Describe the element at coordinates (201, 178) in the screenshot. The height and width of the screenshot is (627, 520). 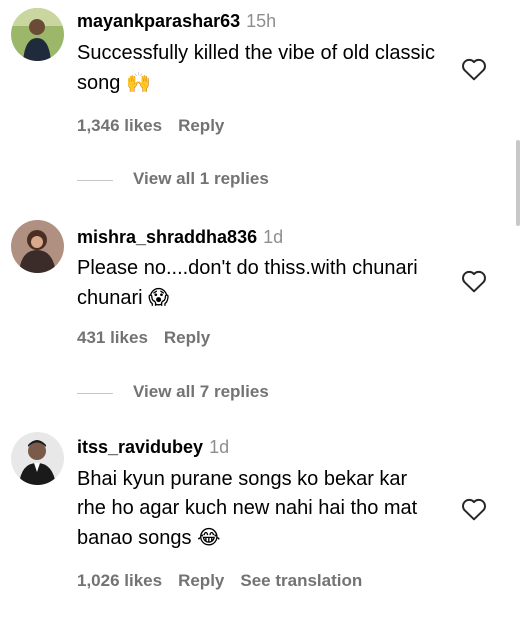
I see `view-replies-label: View all 1 replies` at that location.